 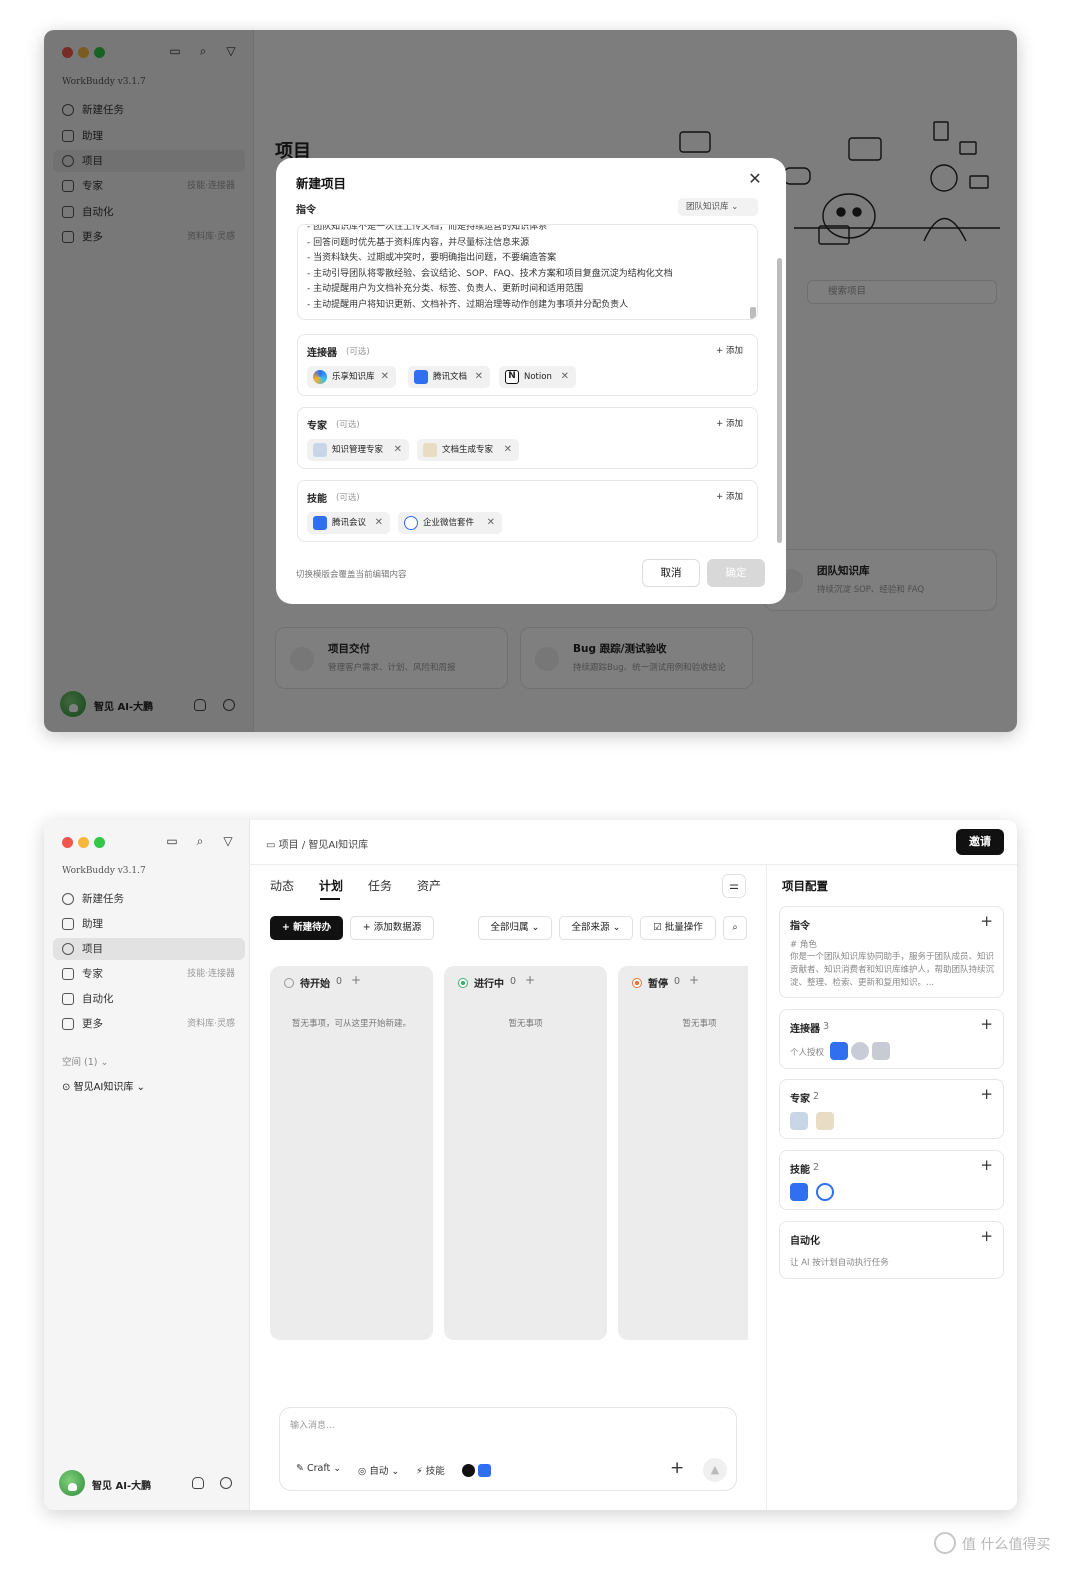 What do you see at coordinates (729, 350) in the screenshot?
I see `add-connector-button: + 添加` at bounding box center [729, 350].